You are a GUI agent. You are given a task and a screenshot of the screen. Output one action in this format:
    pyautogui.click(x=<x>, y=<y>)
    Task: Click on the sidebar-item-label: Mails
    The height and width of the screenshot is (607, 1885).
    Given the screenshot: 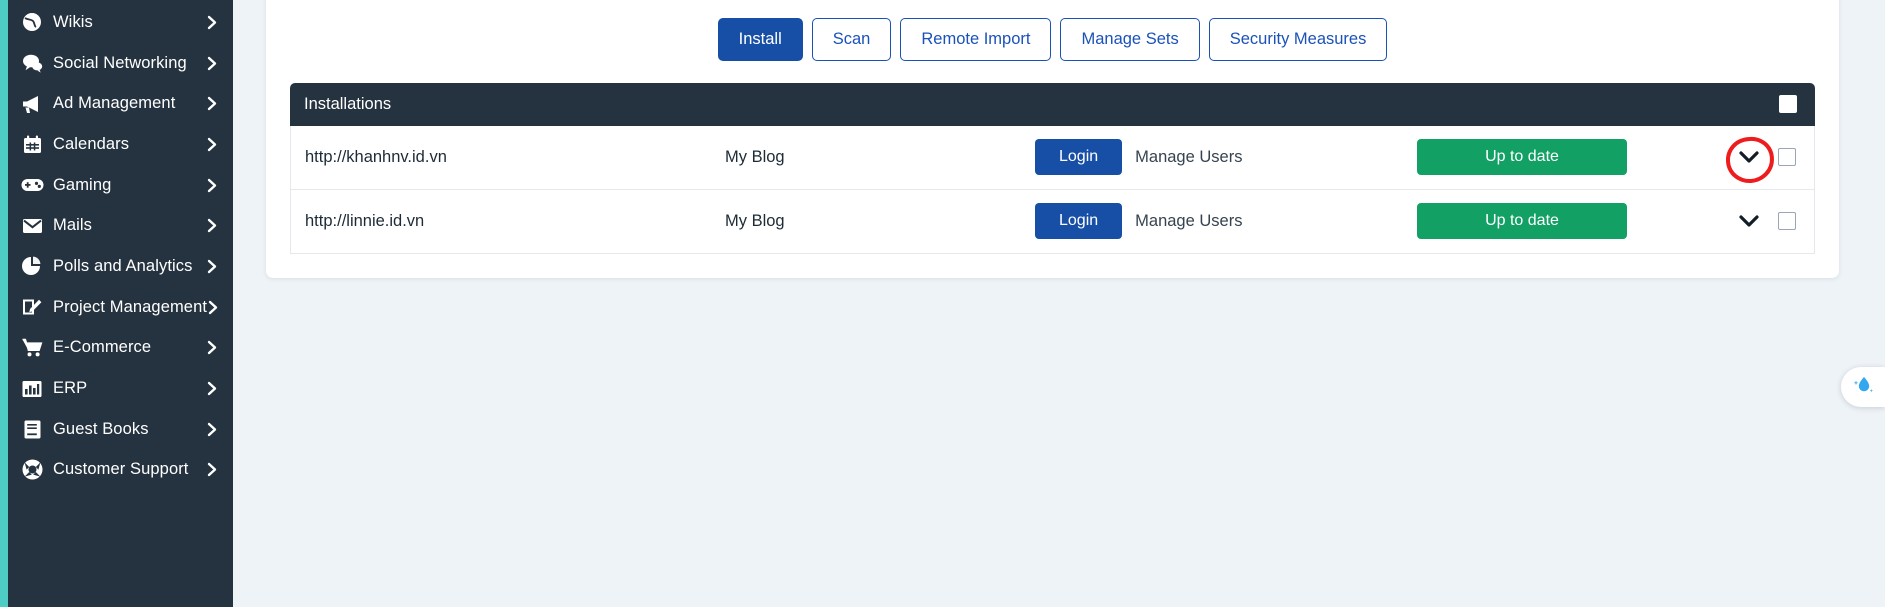 What is the action you would take?
    pyautogui.click(x=73, y=225)
    